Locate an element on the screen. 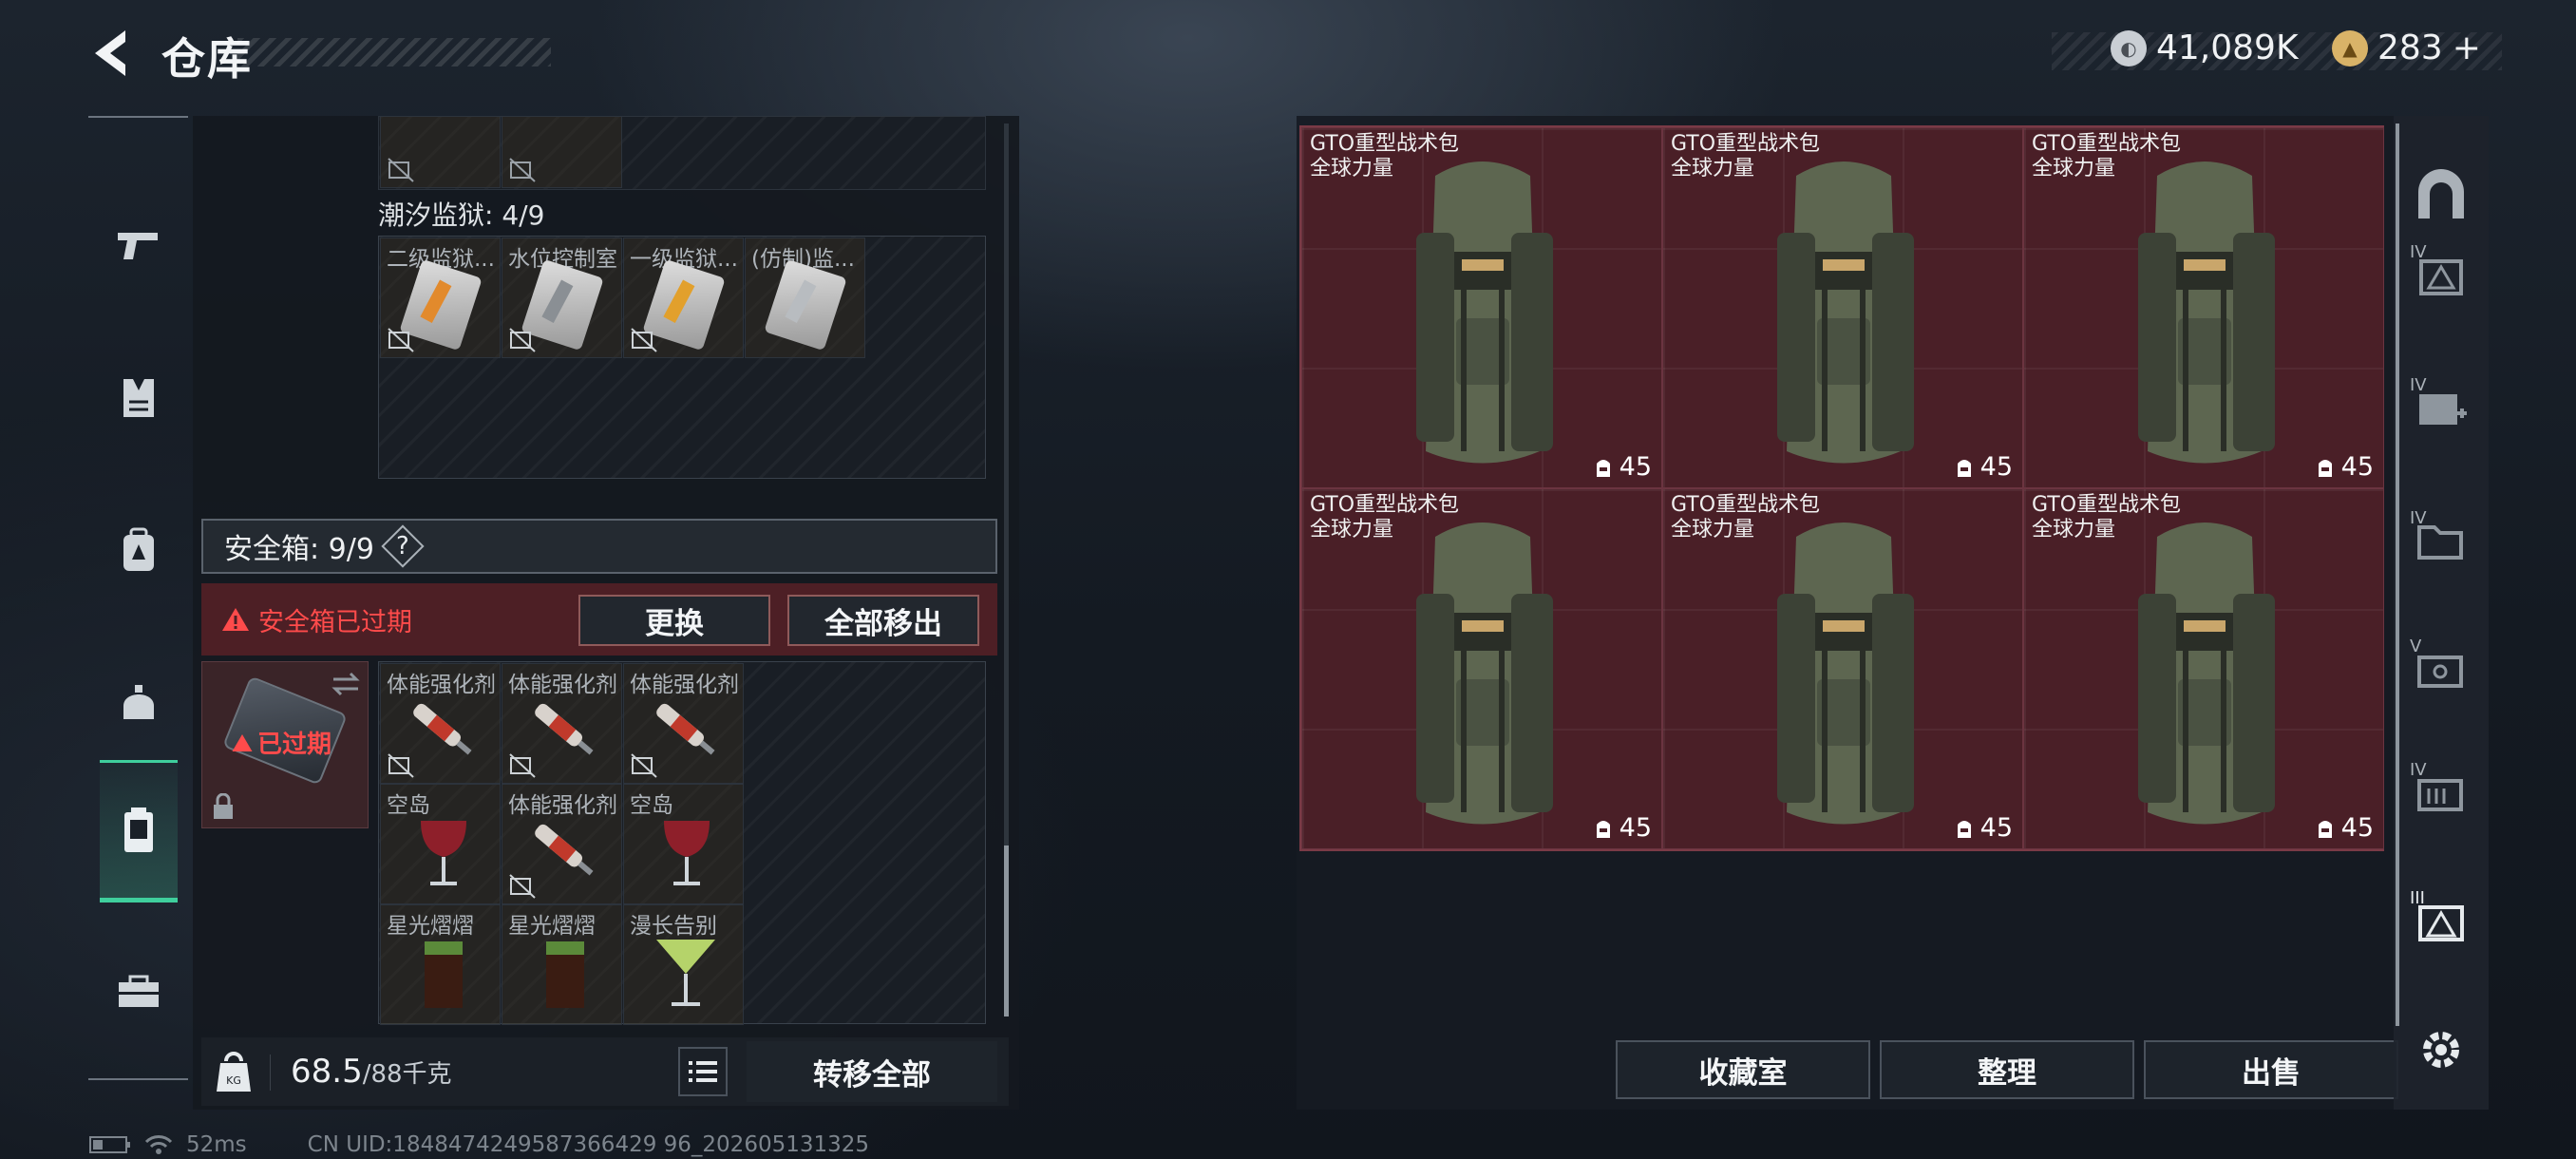 The height and width of the screenshot is (1159, 2576). toolbox-icon is located at coordinates (138, 991).